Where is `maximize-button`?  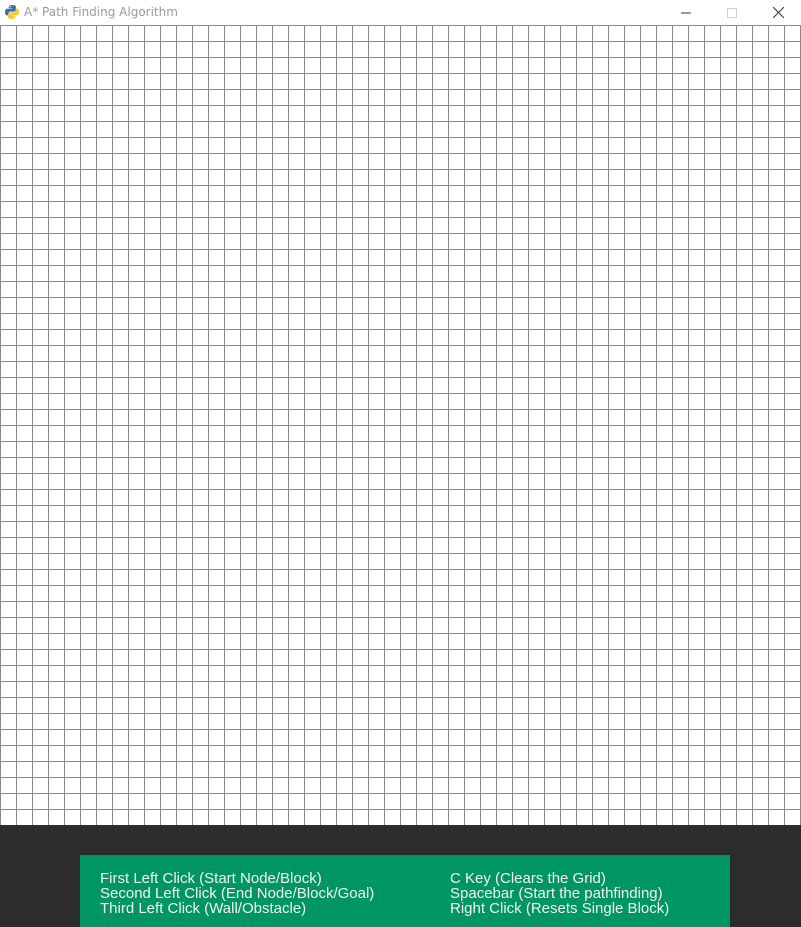 maximize-button is located at coordinates (732, 12).